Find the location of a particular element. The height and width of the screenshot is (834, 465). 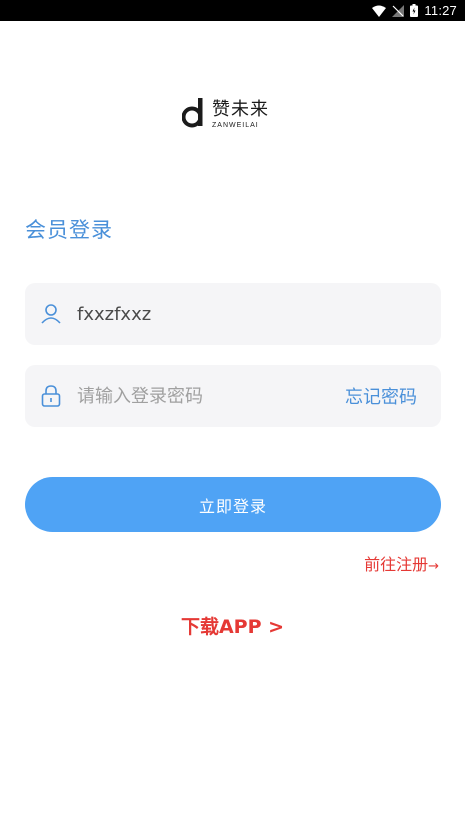

username-field is located at coordinates (233, 314).